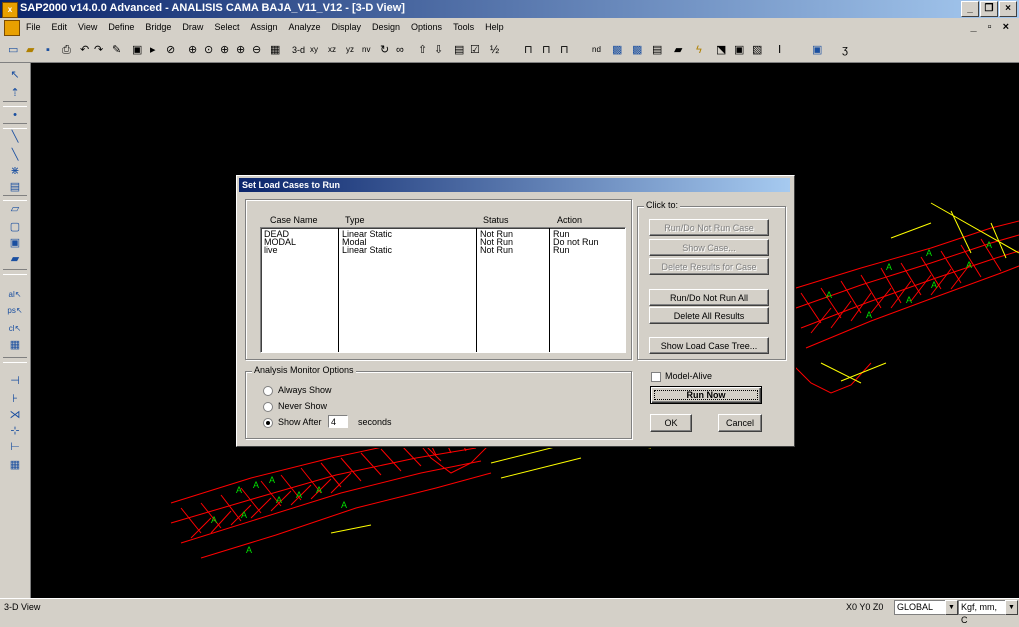 This screenshot has width=1019, height=627. Describe the element at coordinates (271, 250) in the screenshot. I see `list-item: live` at that location.